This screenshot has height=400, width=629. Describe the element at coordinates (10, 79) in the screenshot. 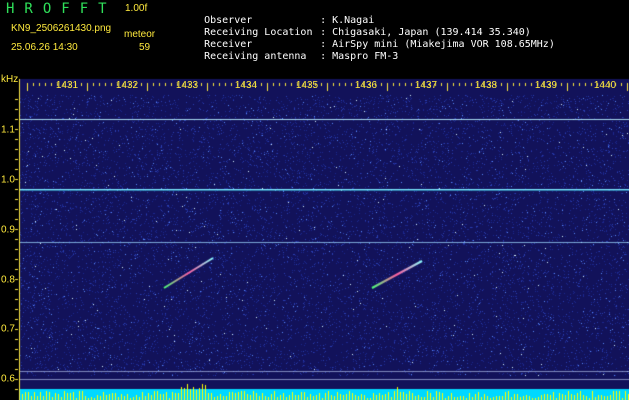

I see `unit-label: kHz` at that location.